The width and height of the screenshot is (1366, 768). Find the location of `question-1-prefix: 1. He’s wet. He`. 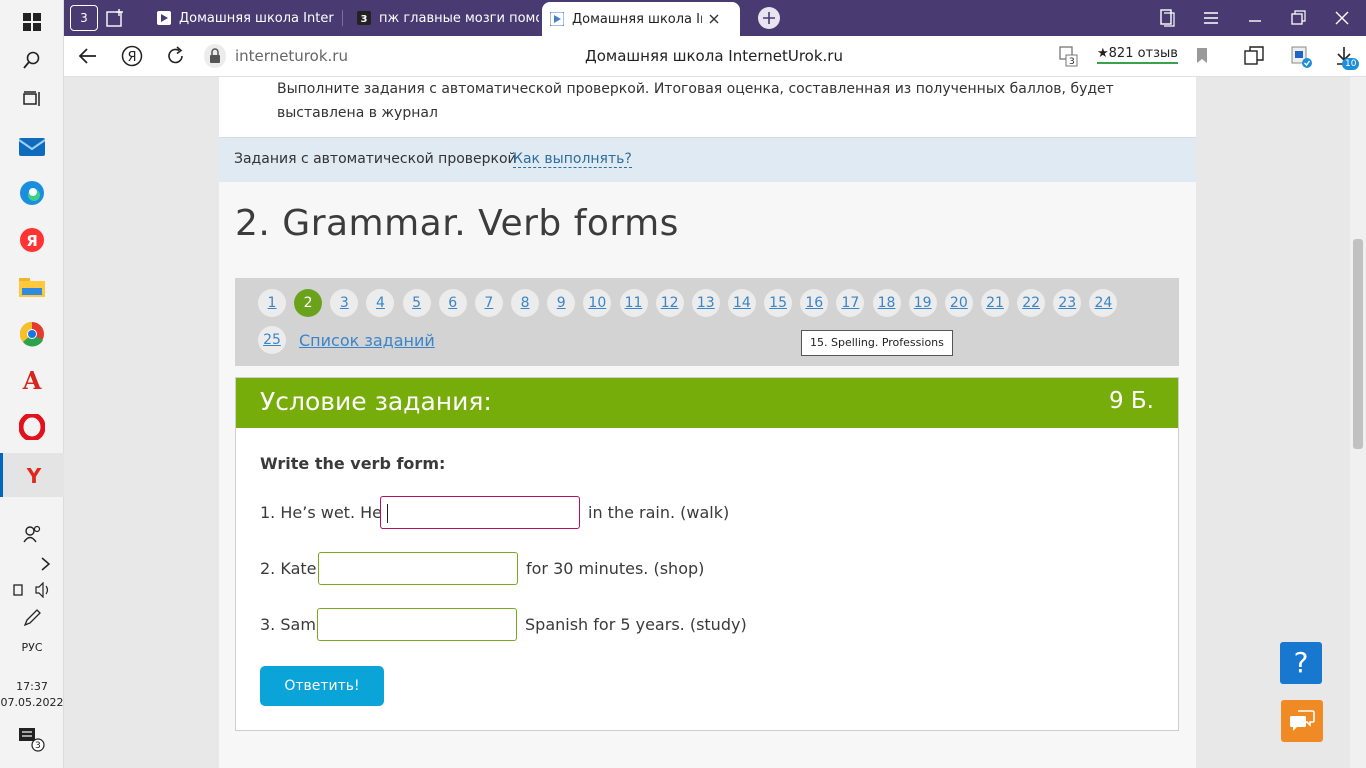

question-1-prefix: 1. He’s wet. He is located at coordinates (321, 512).